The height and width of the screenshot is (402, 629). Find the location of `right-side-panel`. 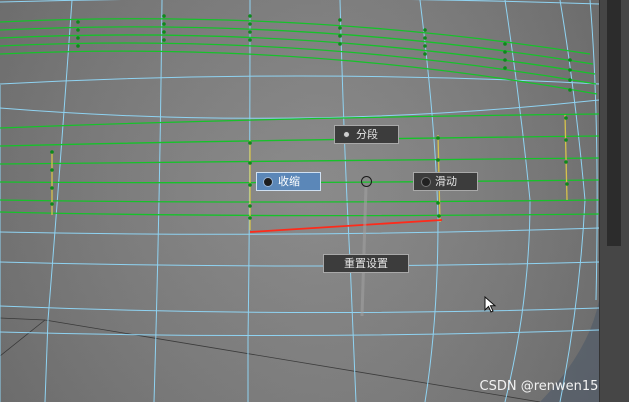

right-side-panel is located at coordinates (614, 201).